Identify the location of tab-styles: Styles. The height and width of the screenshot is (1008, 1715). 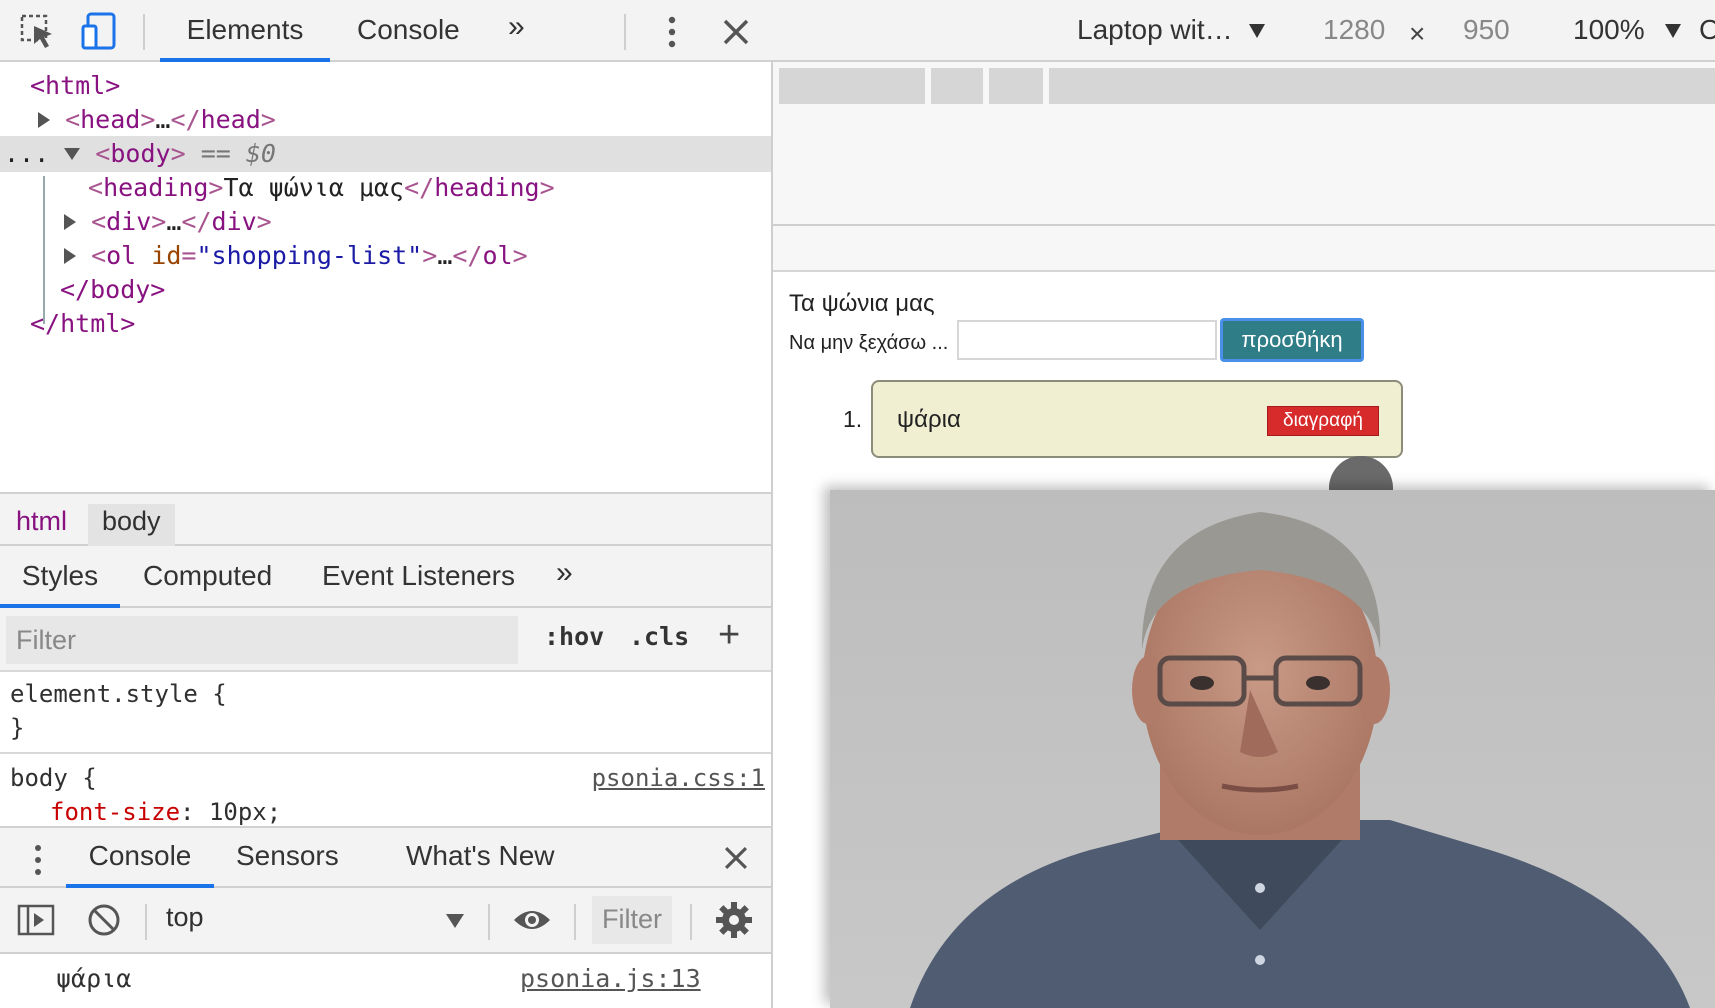
(60, 584).